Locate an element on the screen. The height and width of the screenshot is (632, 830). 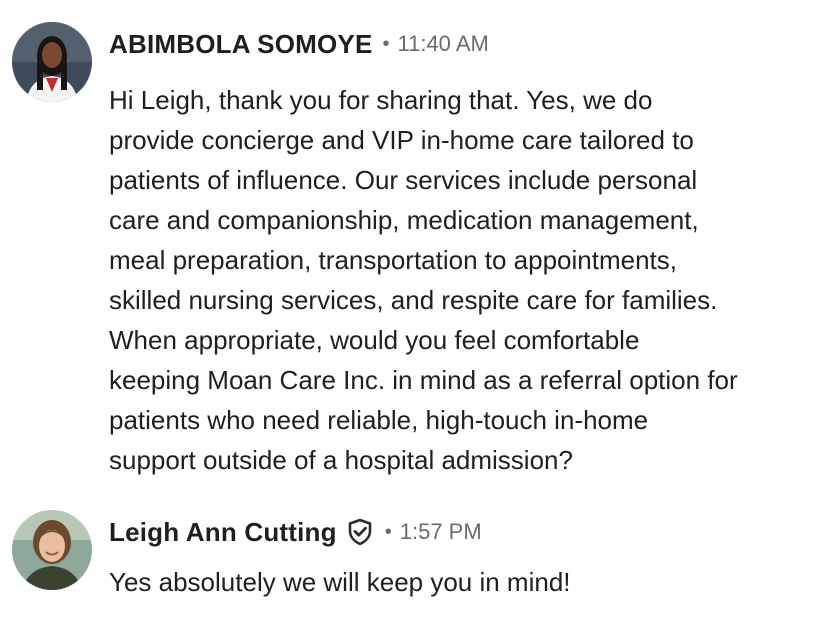
message-timestamp: 11:40 AM is located at coordinates (443, 43).